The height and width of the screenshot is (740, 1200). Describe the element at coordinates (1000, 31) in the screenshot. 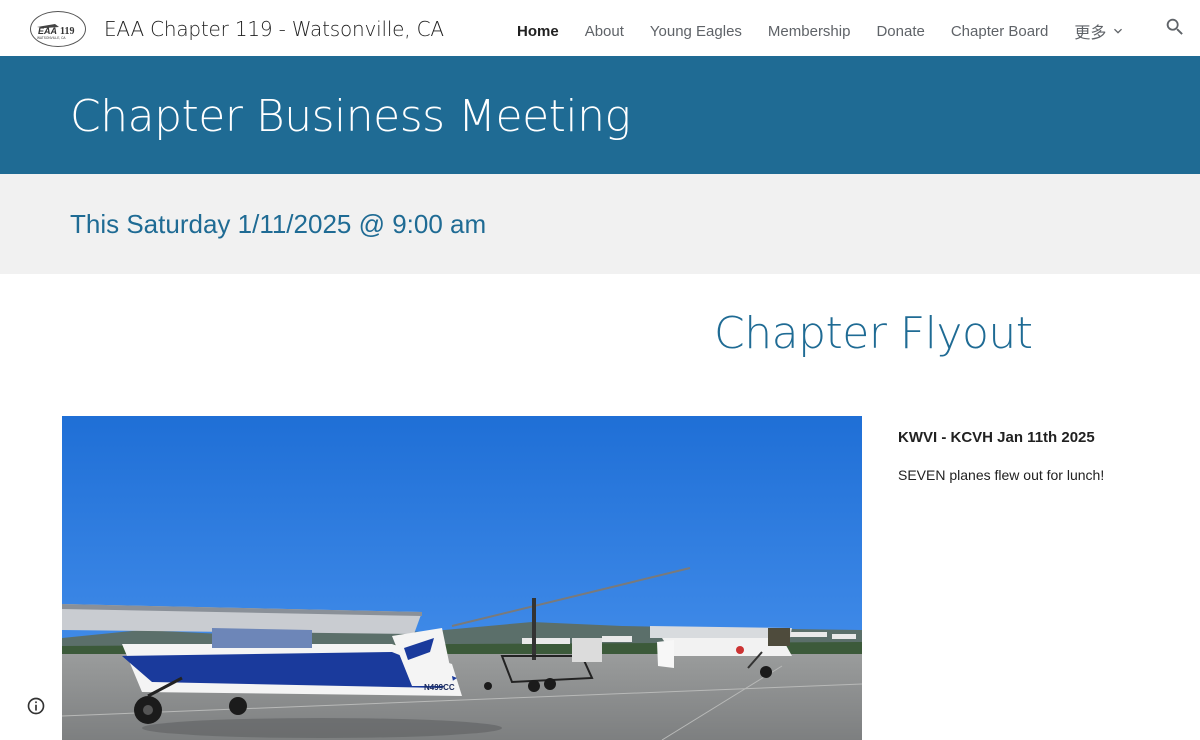

I see `nav-item-chapter-board: Chapter Board` at that location.